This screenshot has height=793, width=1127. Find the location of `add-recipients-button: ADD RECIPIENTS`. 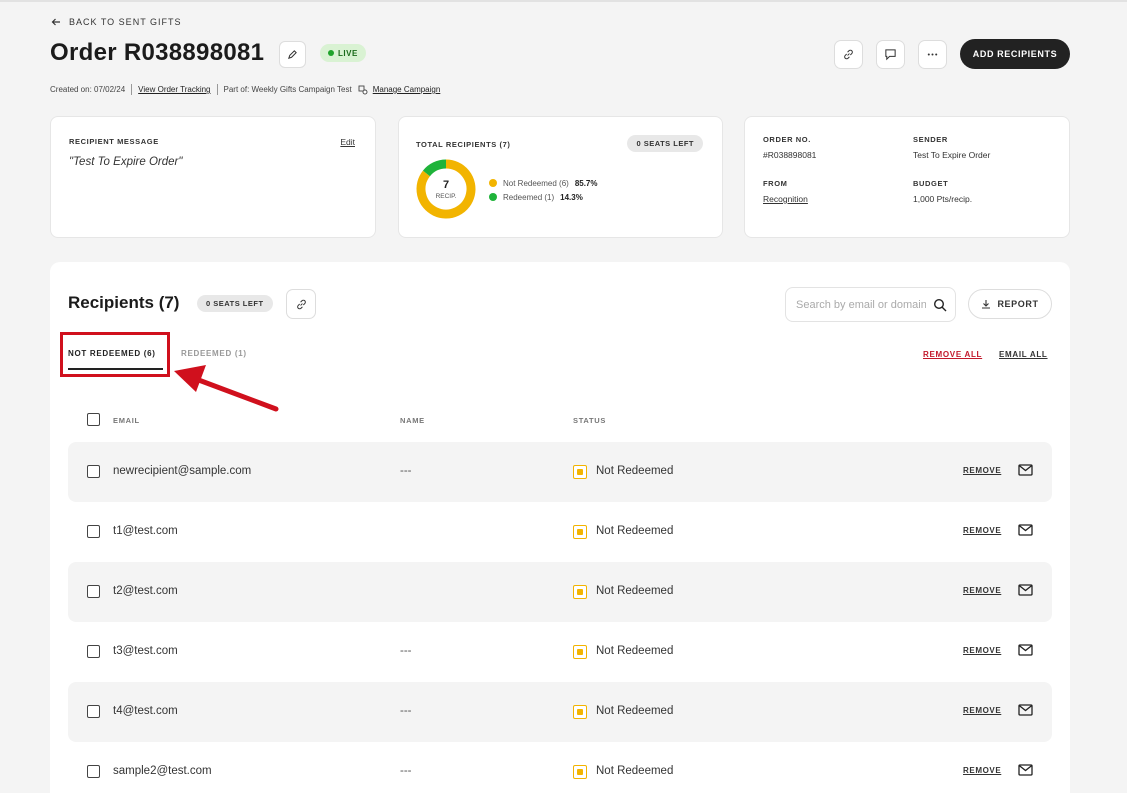

add-recipients-button: ADD RECIPIENTS is located at coordinates (1015, 54).